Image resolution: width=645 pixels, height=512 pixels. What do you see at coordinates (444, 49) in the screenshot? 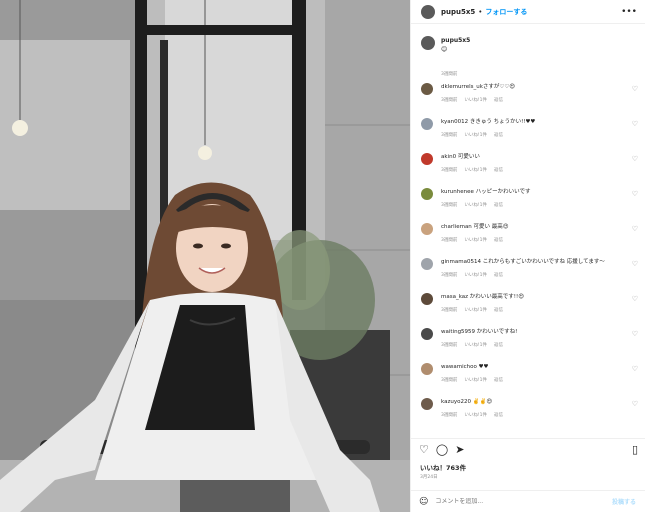
I see `caption-text: 😊` at bounding box center [444, 49].